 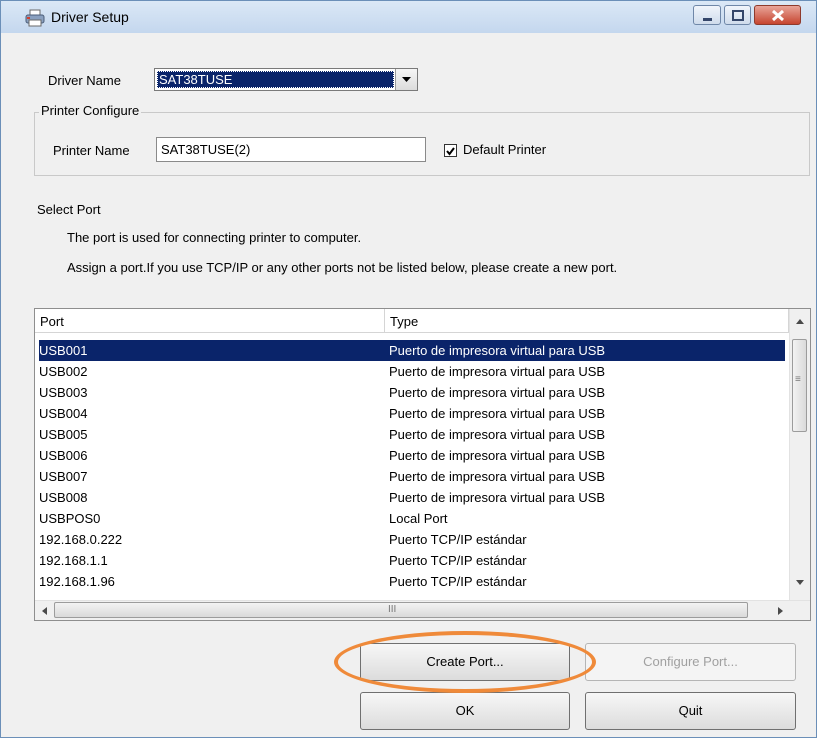 What do you see at coordinates (291, 149) in the screenshot?
I see `printer-name-field: SAT38TUSE(2)` at bounding box center [291, 149].